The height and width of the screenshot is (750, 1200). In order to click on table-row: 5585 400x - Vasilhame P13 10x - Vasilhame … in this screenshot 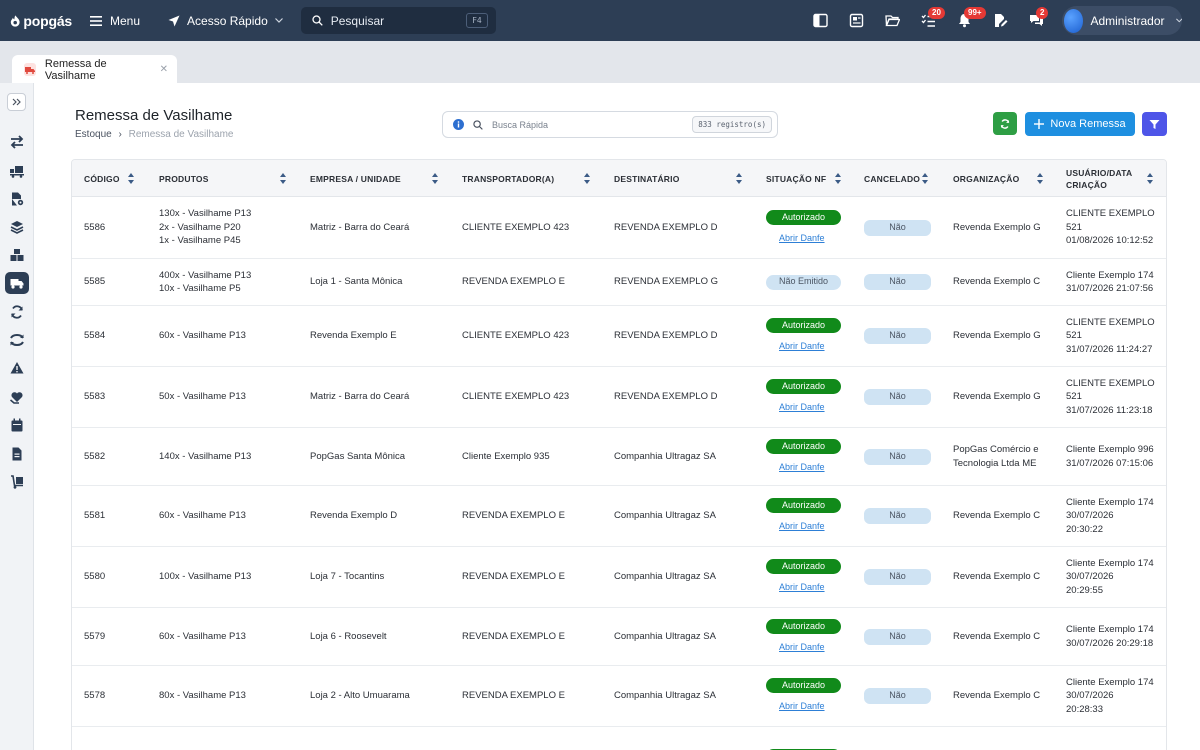, I will do `click(619, 282)`.